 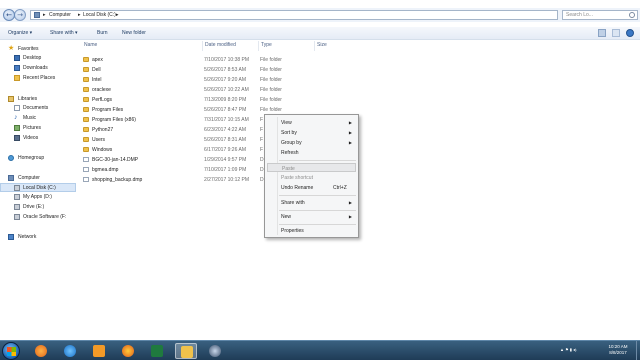 I want to click on videos-icon, so click(x=17, y=138).